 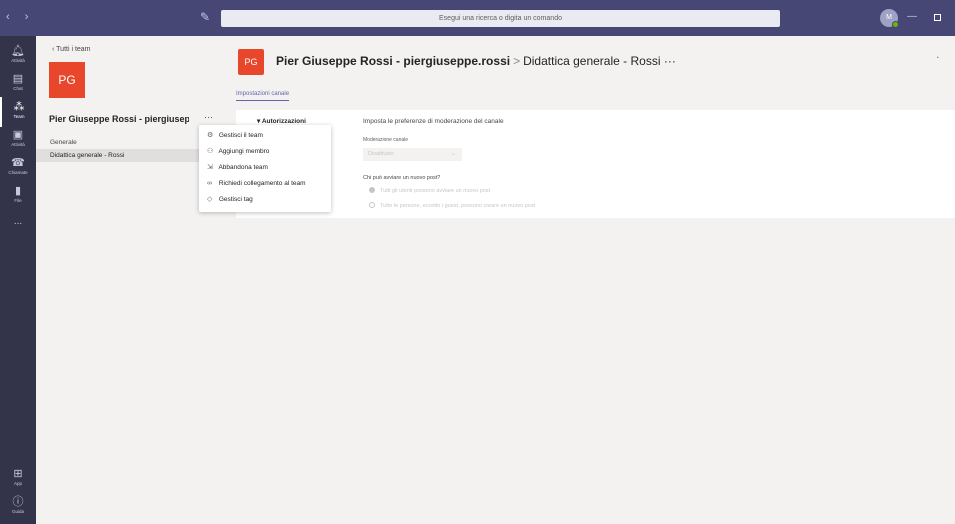 What do you see at coordinates (209, 183) in the screenshot?
I see `link-icon: ∞` at bounding box center [209, 183].